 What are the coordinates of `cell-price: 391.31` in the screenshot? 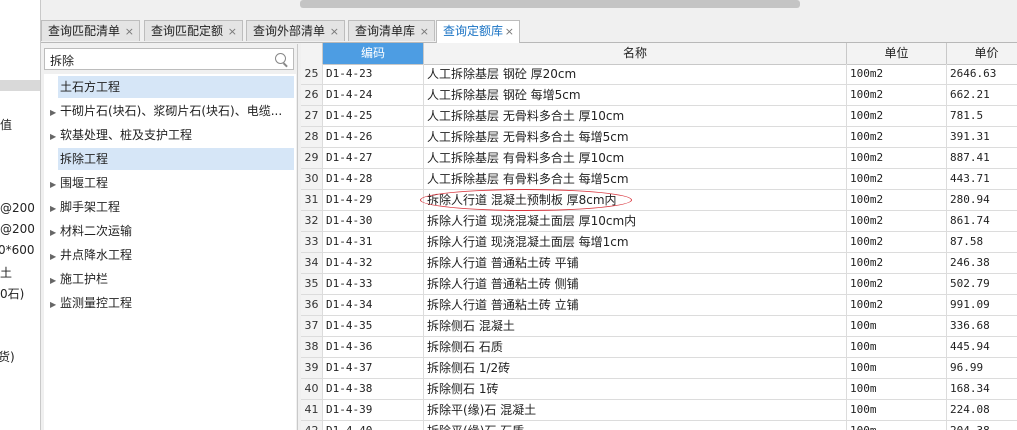 It's located at (982, 137).